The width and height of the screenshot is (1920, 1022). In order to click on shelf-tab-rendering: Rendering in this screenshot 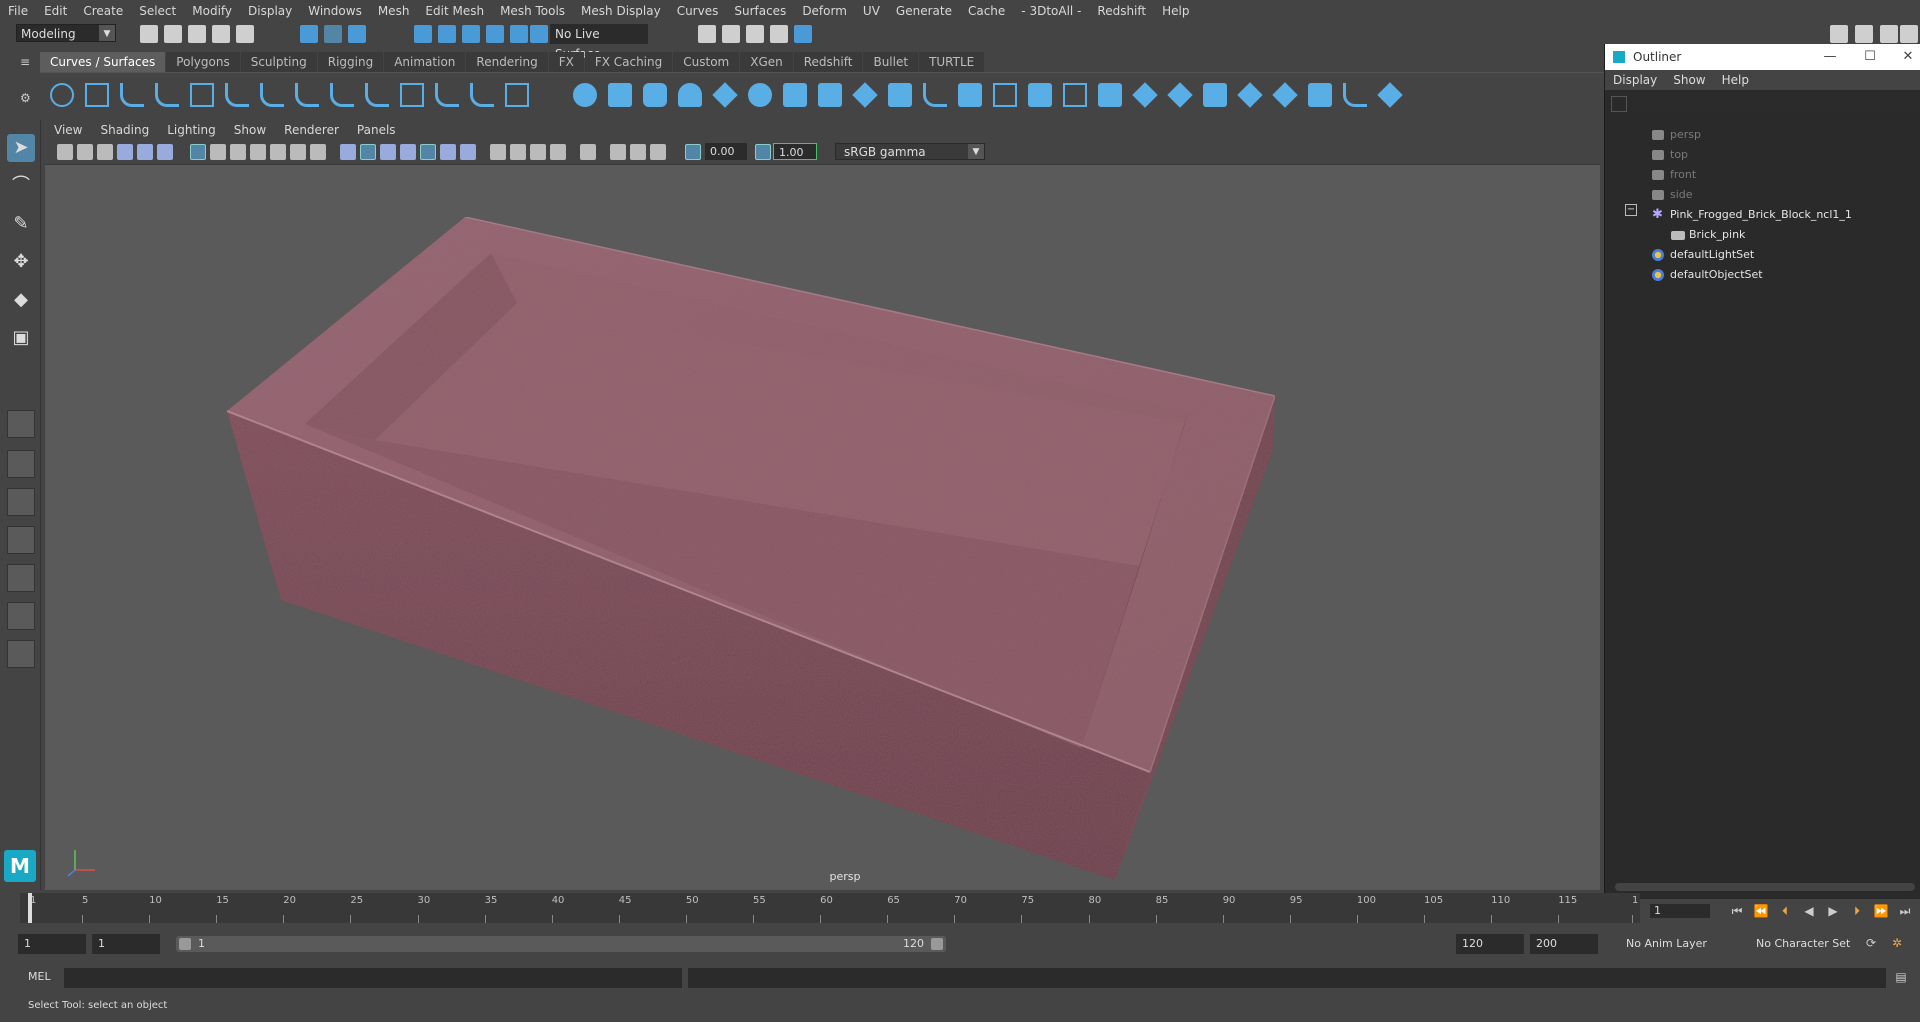, I will do `click(507, 62)`.